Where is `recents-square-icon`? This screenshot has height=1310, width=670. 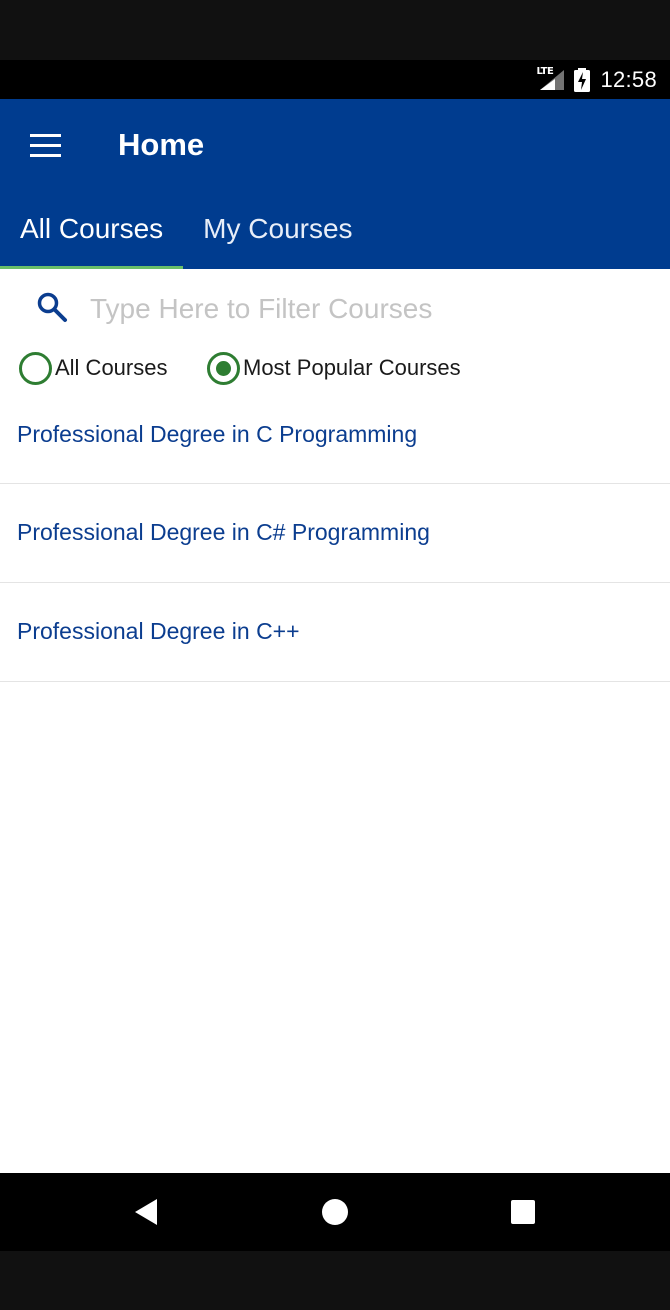 recents-square-icon is located at coordinates (523, 1212).